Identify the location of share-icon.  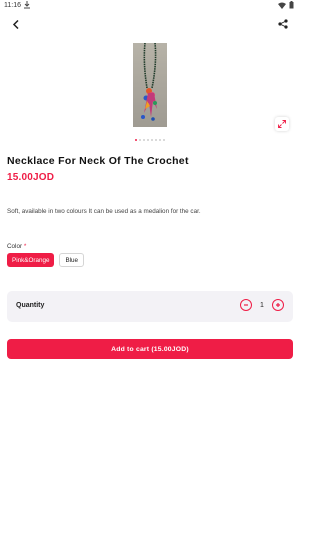
(283, 24).